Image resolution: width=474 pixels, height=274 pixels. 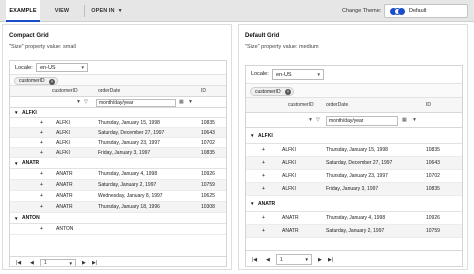 I want to click on group-by-area: customerID ×, so click(x=118, y=80).